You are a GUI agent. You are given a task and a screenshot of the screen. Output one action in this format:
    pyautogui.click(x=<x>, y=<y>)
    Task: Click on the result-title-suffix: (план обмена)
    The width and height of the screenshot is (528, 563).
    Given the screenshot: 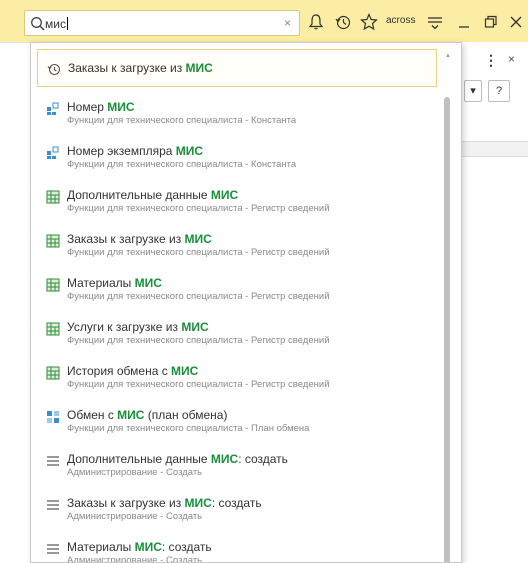 What is the action you would take?
    pyautogui.click(x=186, y=415)
    